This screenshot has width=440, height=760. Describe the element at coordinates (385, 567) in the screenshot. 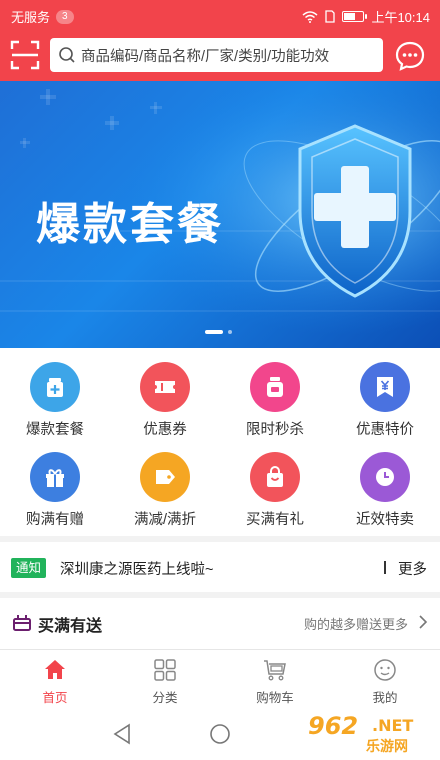

I see `divider` at that location.